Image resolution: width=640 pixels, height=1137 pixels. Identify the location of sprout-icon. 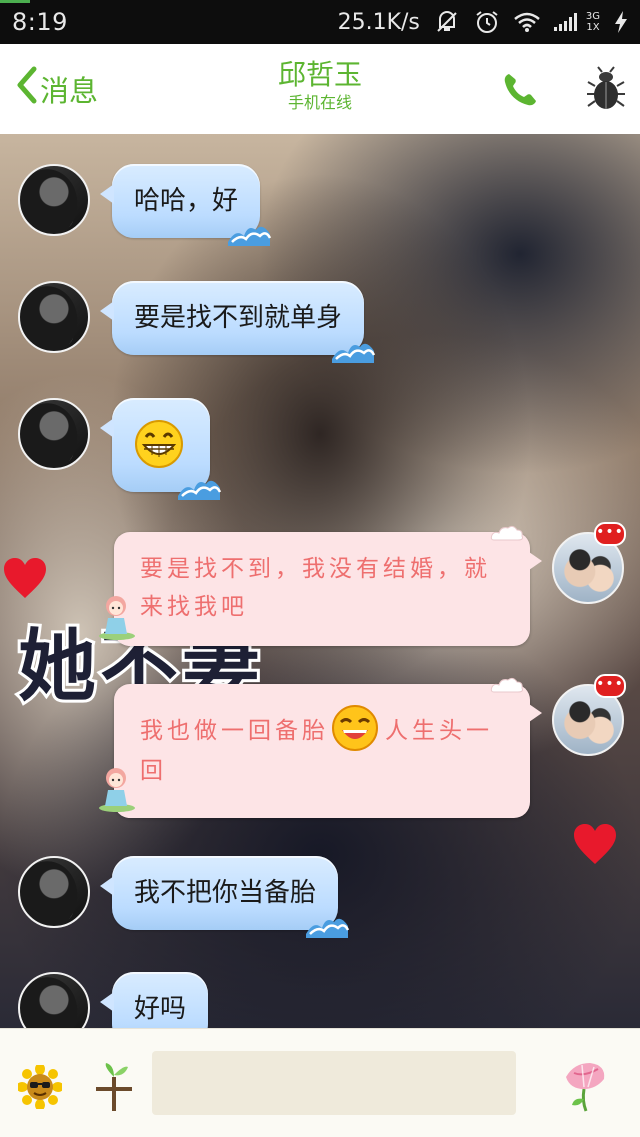
(114, 1087).